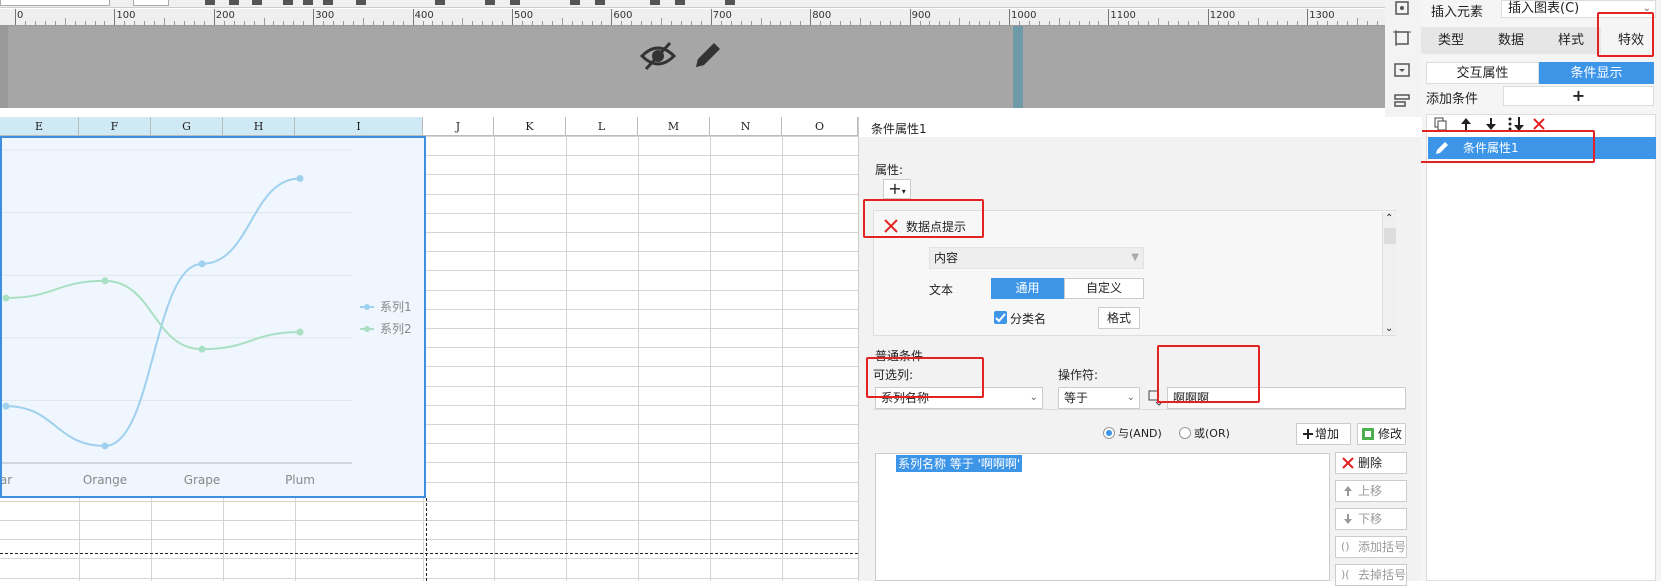 The image size is (1661, 586). Describe the element at coordinates (210, 2) in the screenshot. I see `bold-icon` at that location.